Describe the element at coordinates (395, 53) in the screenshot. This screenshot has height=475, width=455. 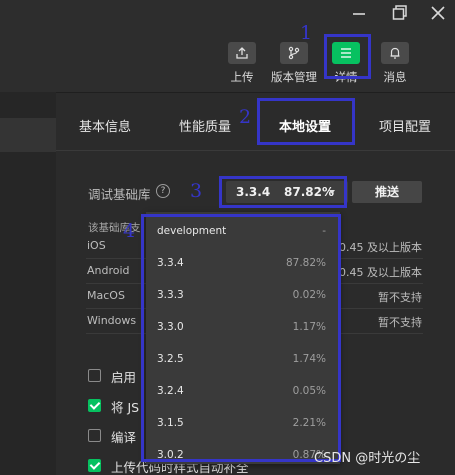
I see `bell-icon` at that location.